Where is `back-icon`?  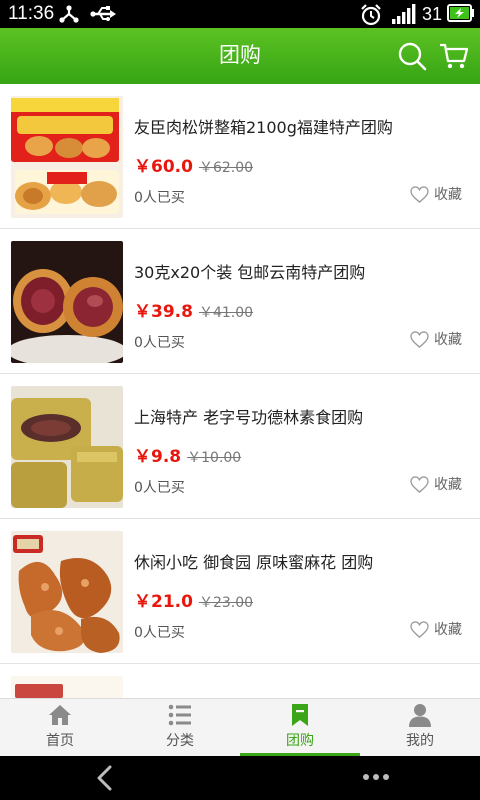
back-icon is located at coordinates (105, 778).